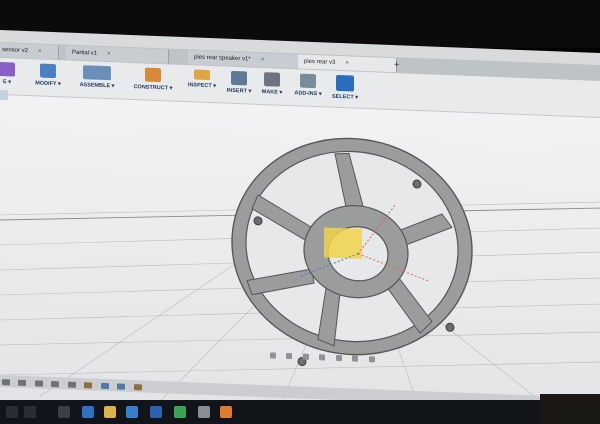 Image resolution: width=600 pixels, height=424 pixels. I want to click on select-icon, so click(345, 83).